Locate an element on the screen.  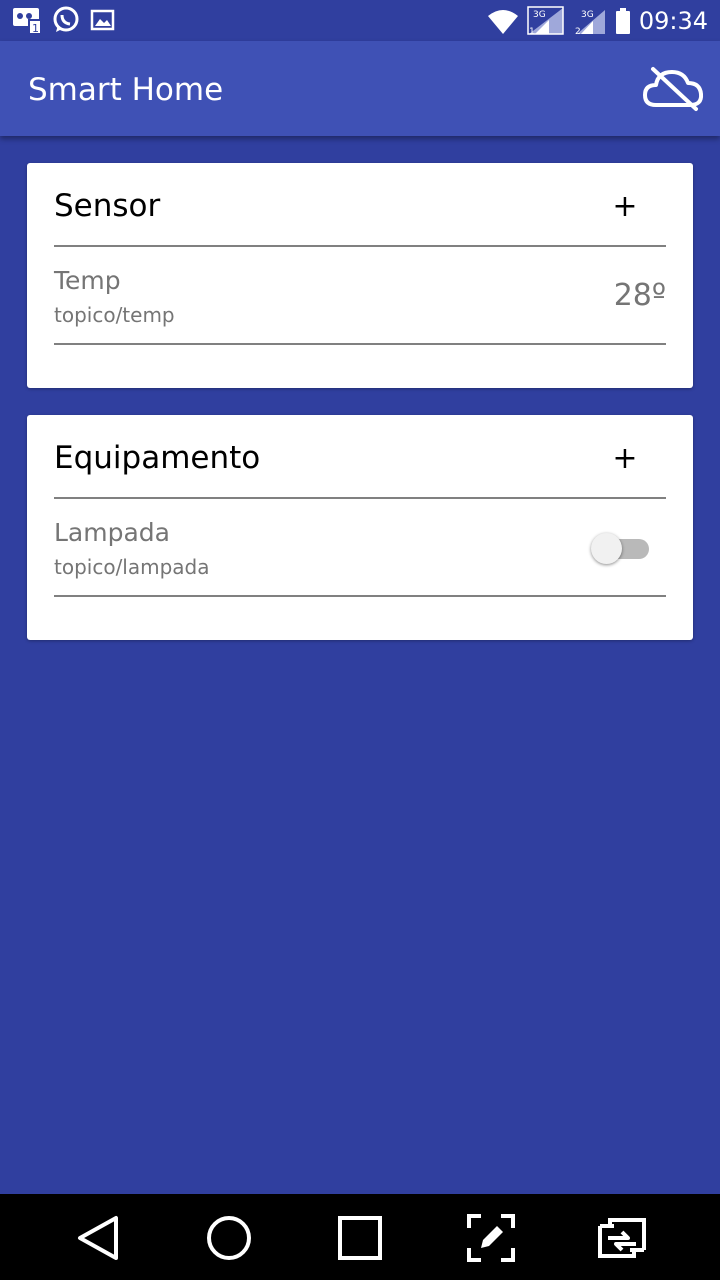
signal-3g-sim2-icon: 3G 2 is located at coordinates (590, 23).